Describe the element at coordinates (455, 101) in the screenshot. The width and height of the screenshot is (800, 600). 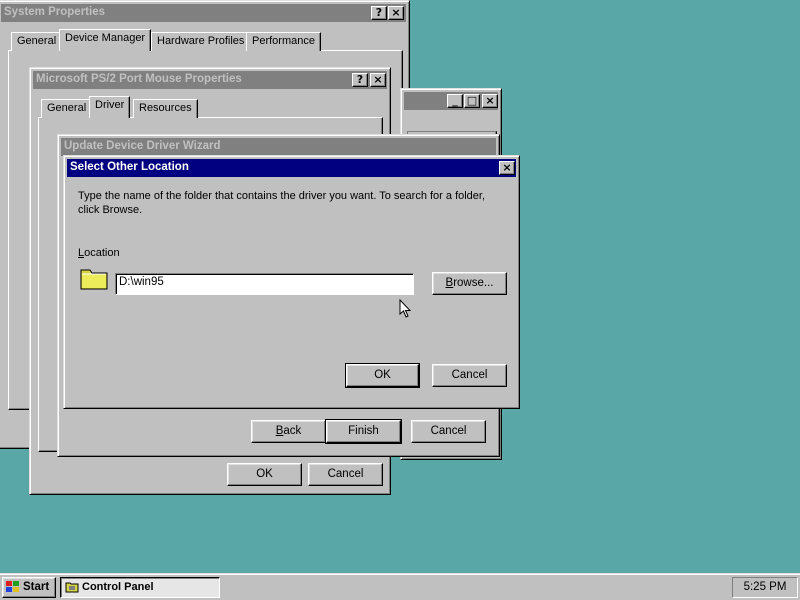
I see `minimize-button: _` at that location.